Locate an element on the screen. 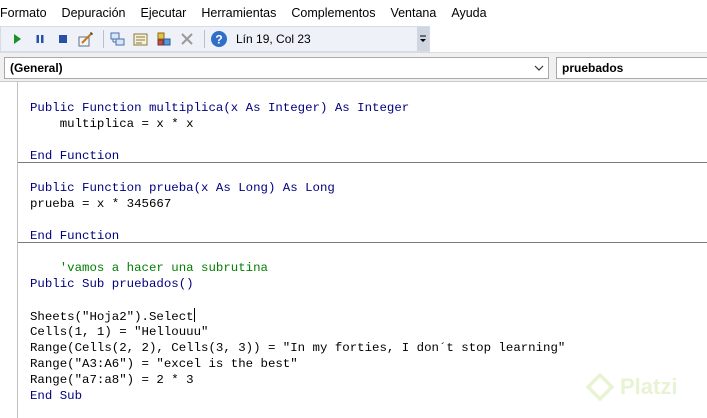 The image size is (707, 418). code-text: Cells(1, 1) = "Hellouuu" is located at coordinates (119, 332).